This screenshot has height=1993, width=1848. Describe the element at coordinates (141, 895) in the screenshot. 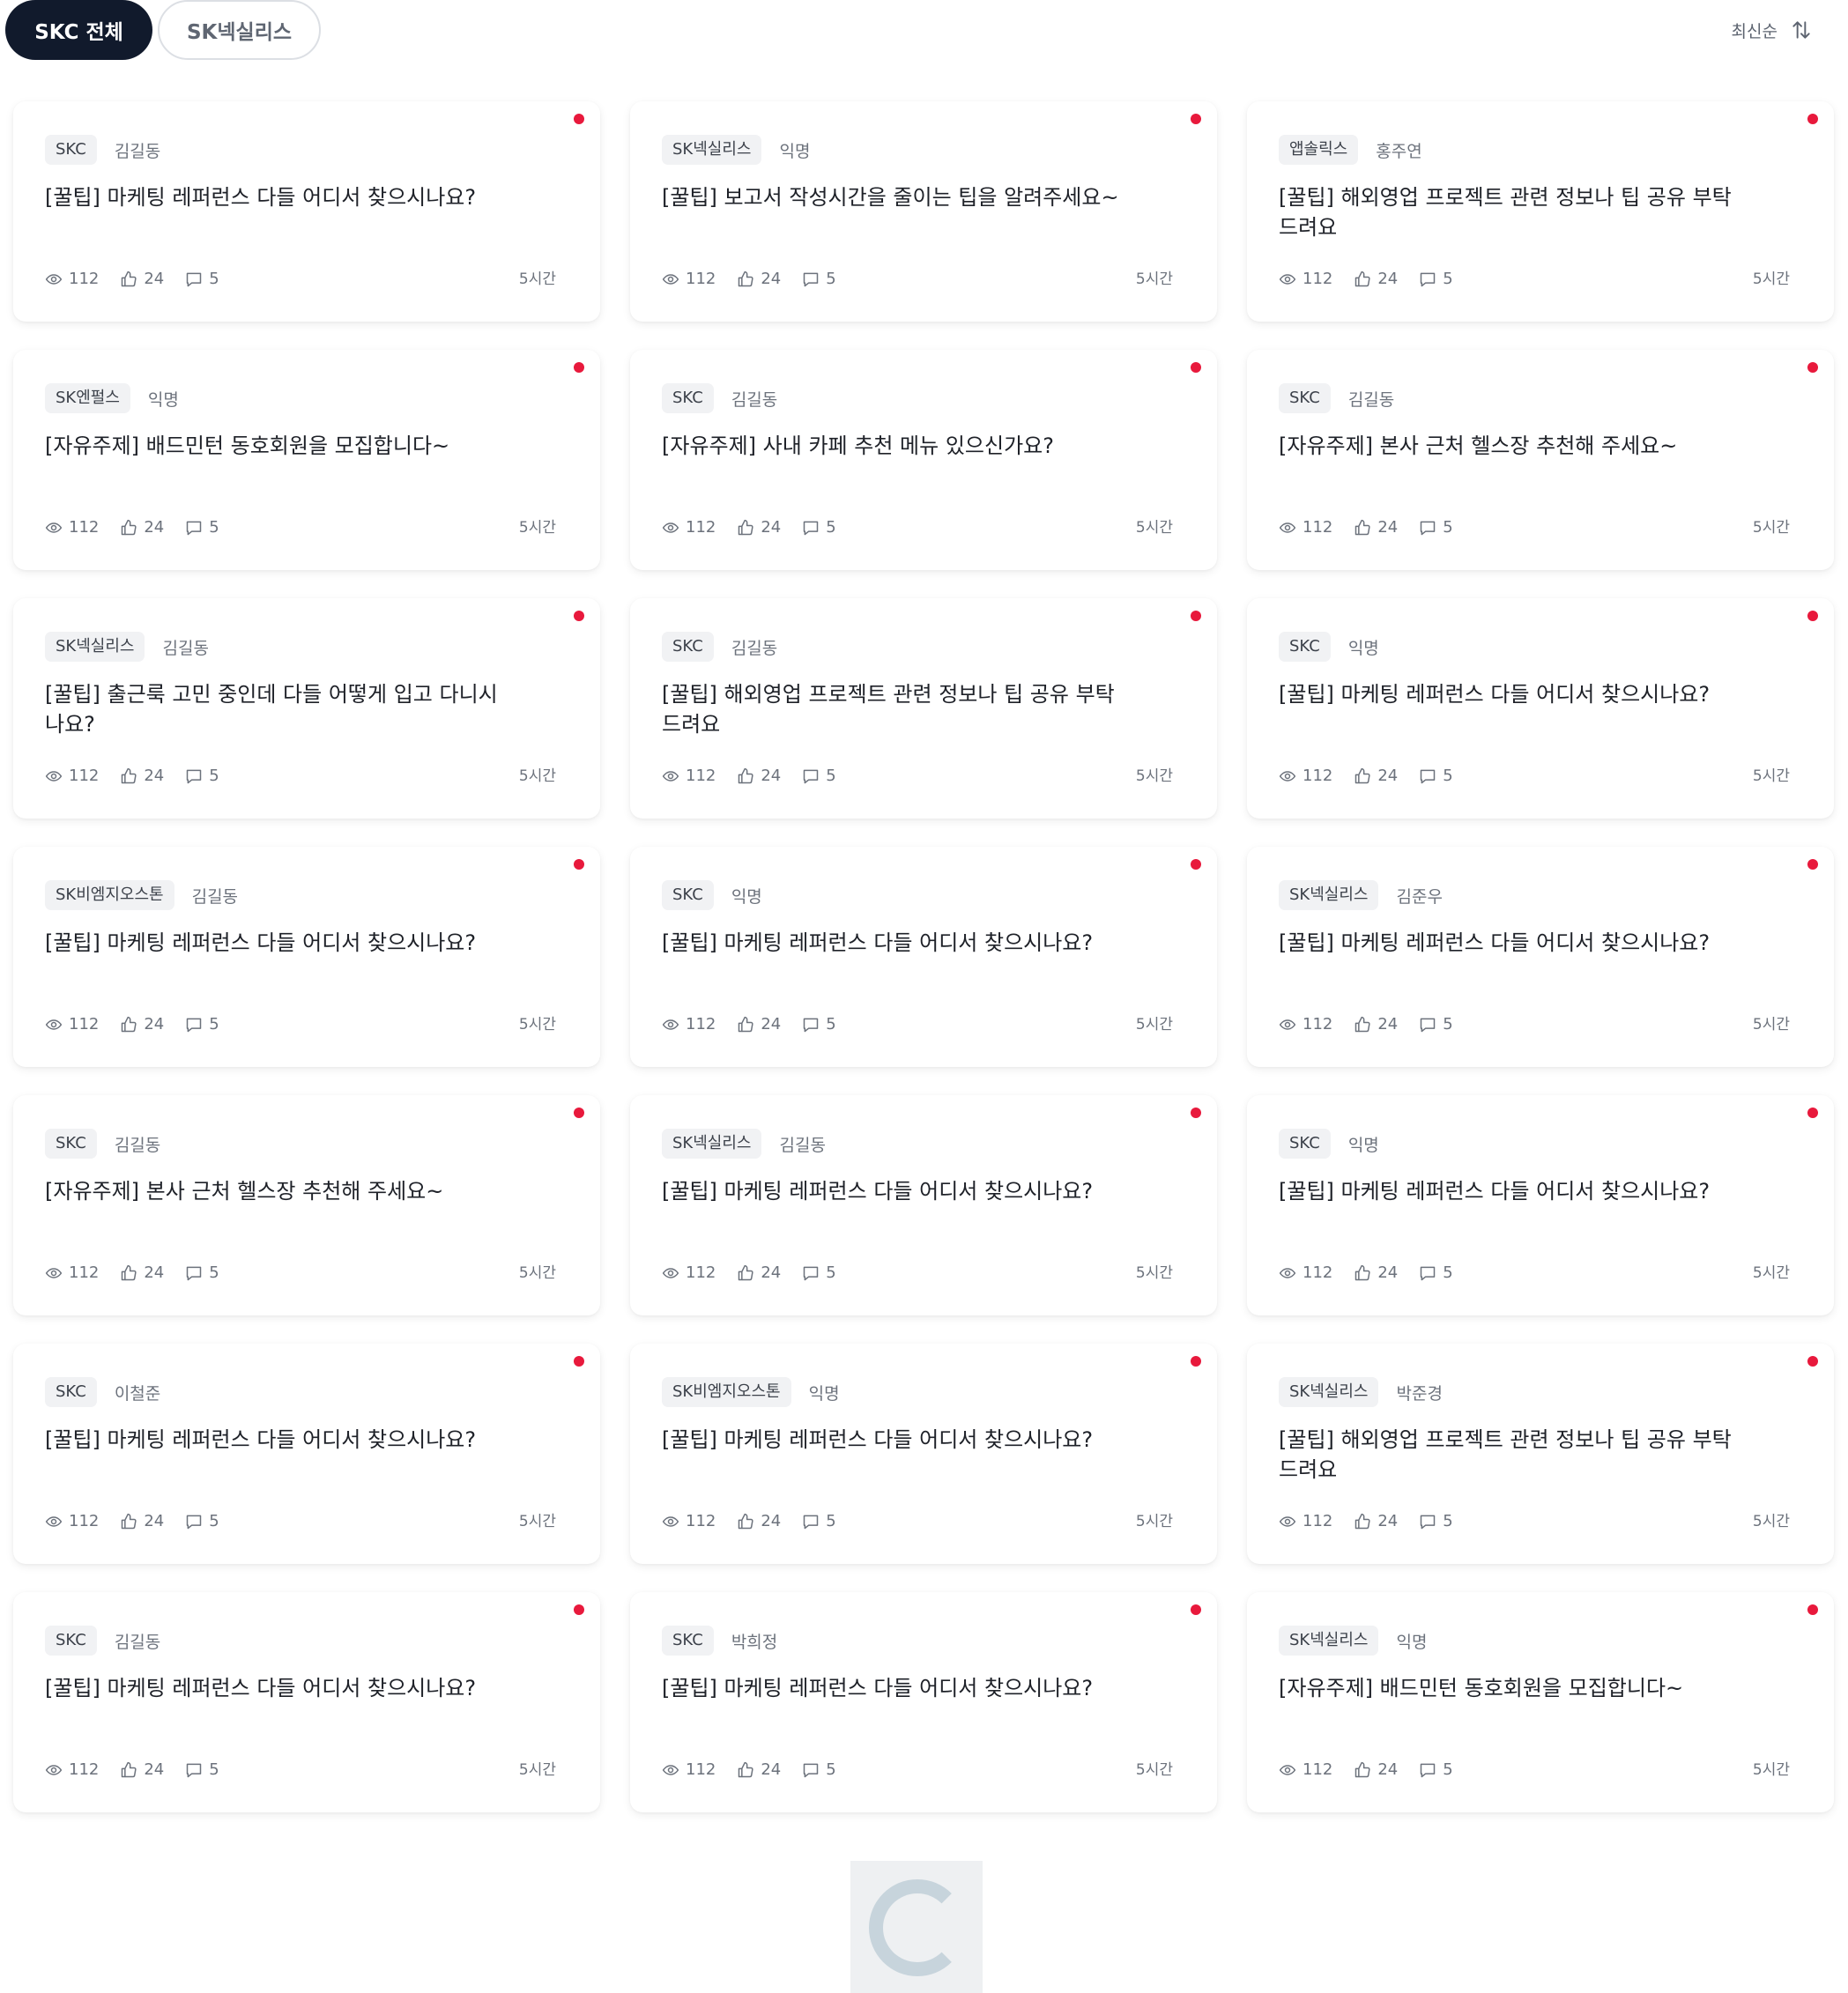

I see `post-meta: SK비엠지오스톤 김길동` at that location.